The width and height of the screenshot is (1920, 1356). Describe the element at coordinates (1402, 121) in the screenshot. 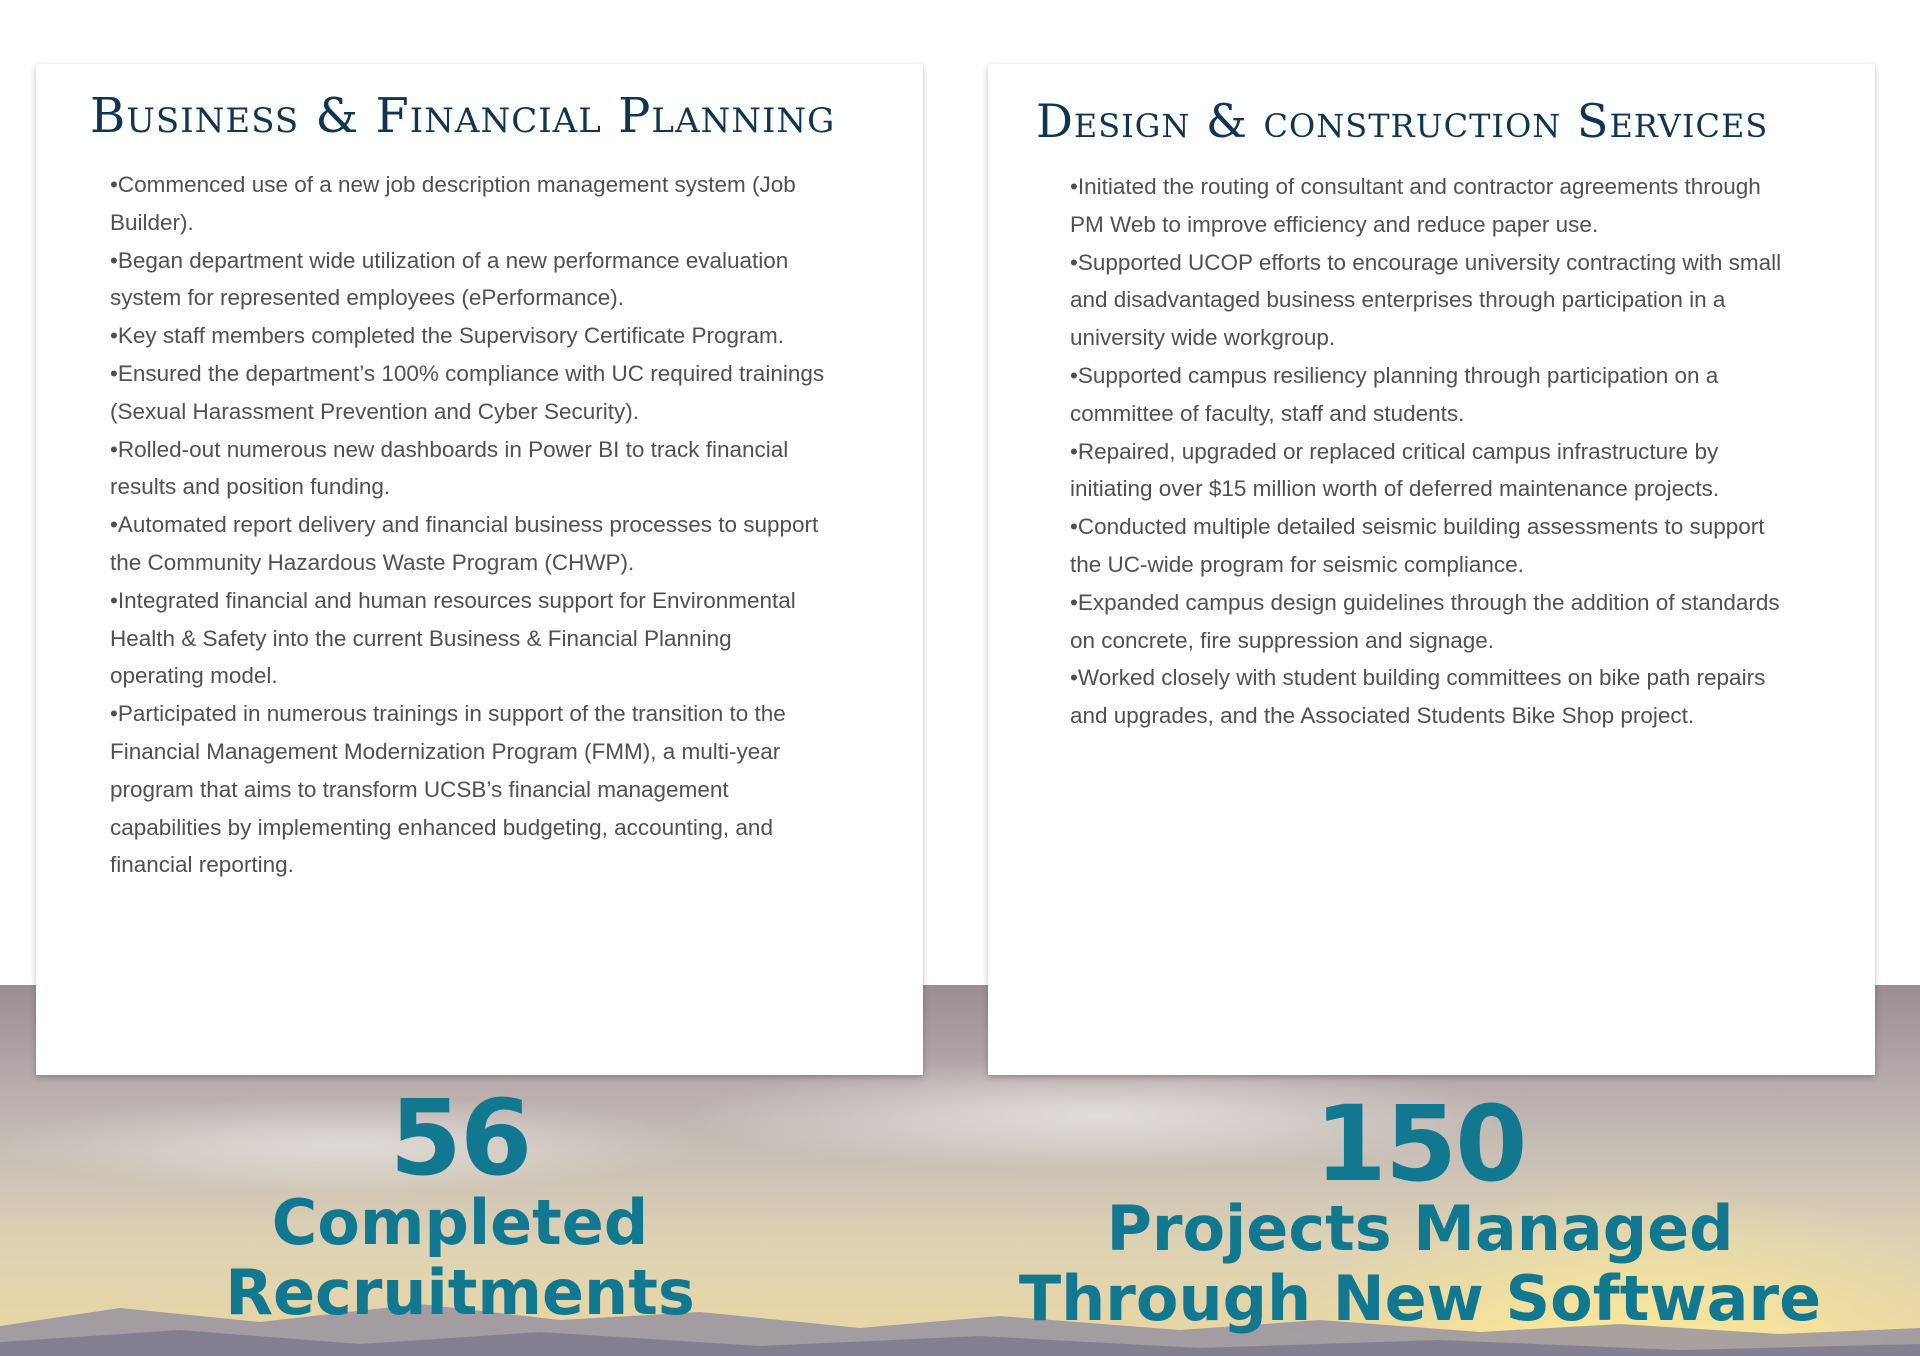

I see `card-title: Design & construction Services` at that location.